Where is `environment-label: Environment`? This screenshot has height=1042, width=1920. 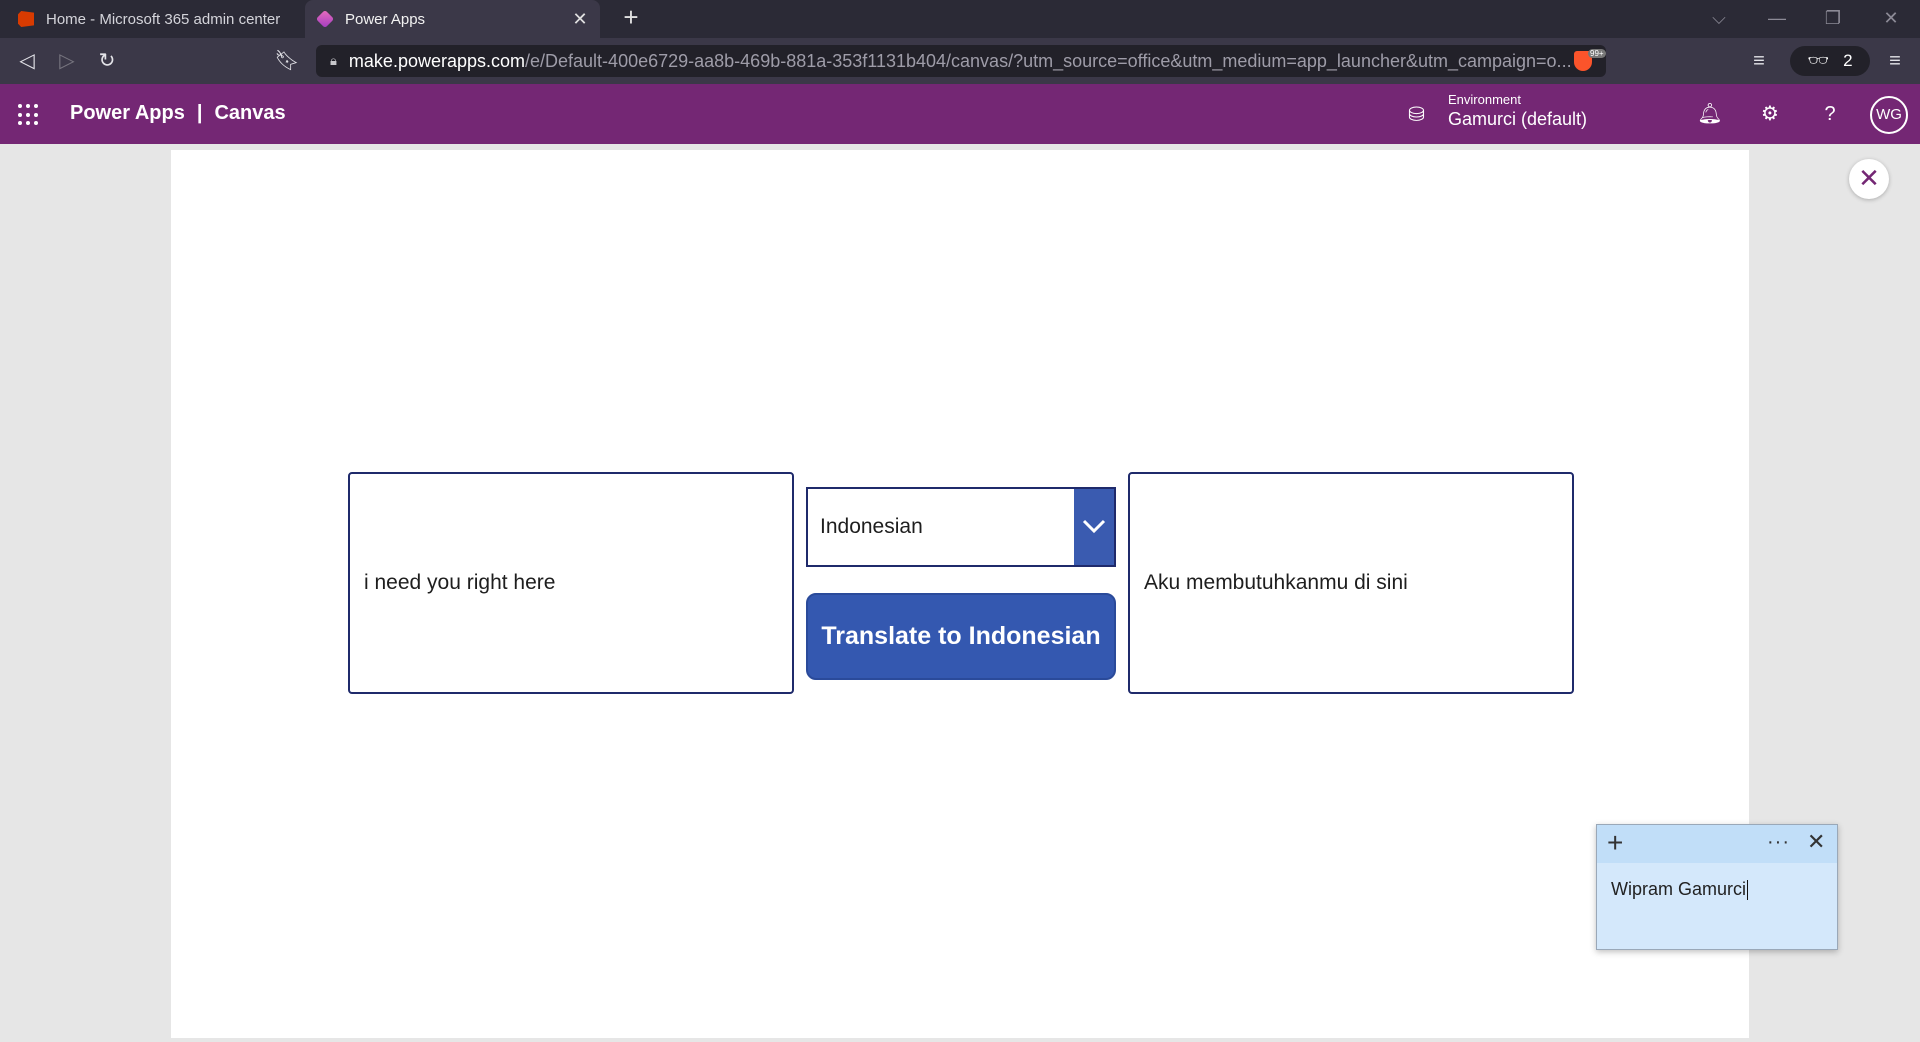 environment-label: Environment is located at coordinates (1484, 99).